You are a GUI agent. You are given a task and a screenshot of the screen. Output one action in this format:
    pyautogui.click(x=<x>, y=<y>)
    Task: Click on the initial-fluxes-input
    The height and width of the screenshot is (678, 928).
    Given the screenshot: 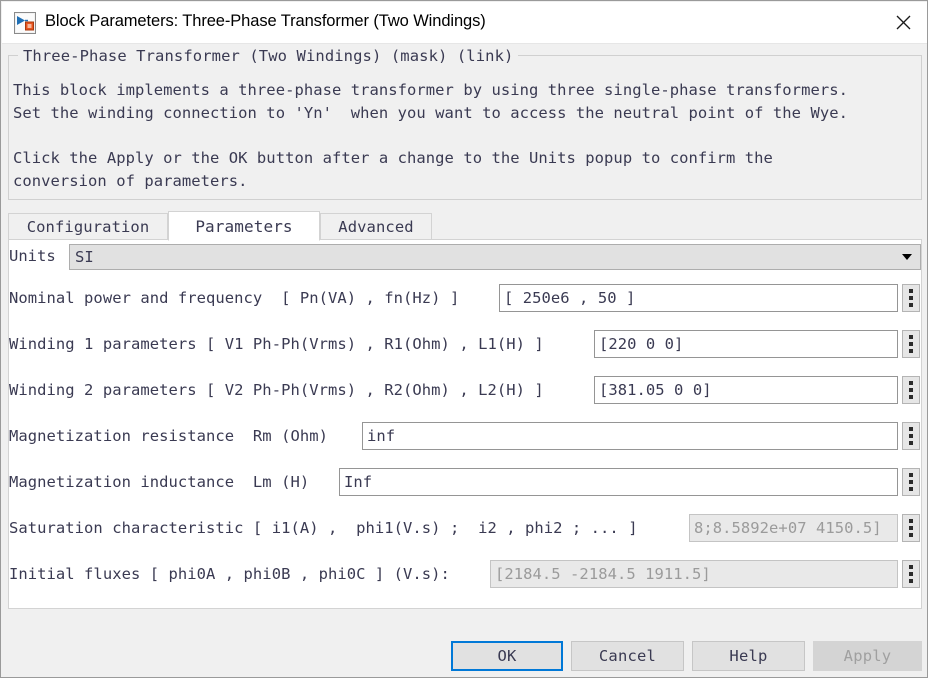 What is the action you would take?
    pyautogui.click(x=694, y=574)
    